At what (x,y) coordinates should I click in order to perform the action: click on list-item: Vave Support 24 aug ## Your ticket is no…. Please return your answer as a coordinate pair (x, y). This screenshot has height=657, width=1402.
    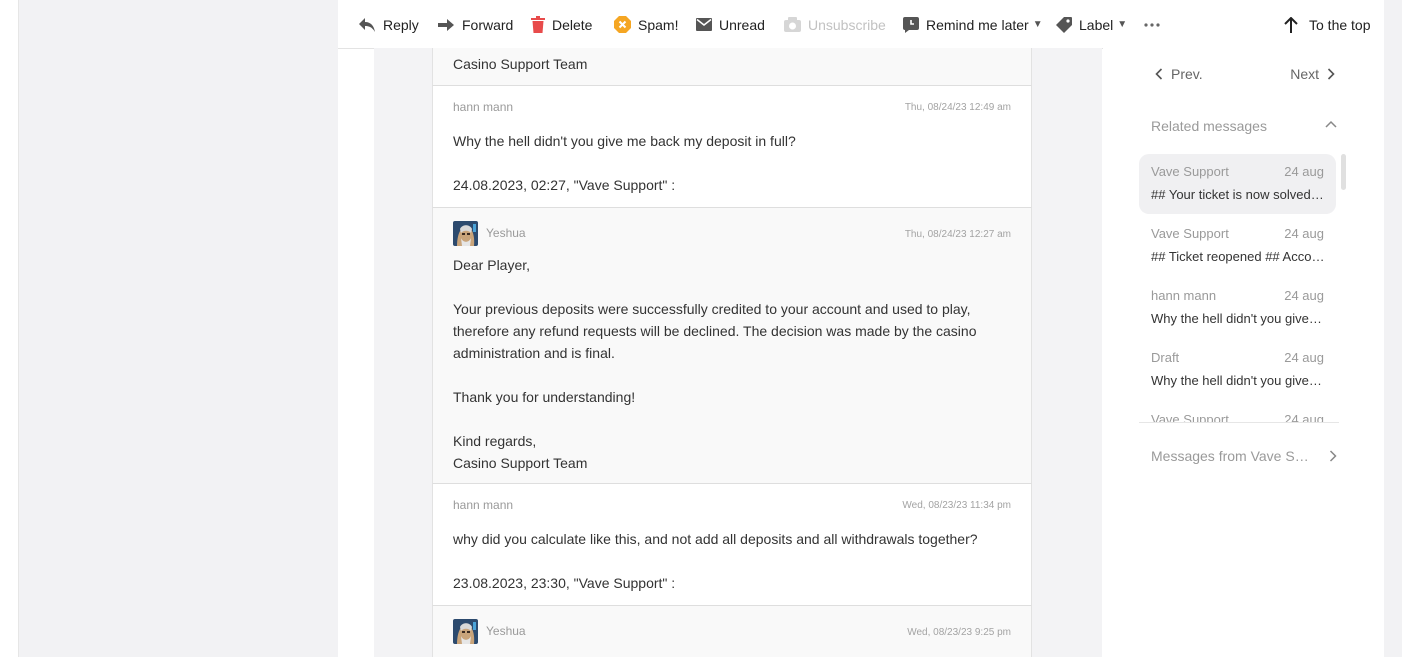
    Looking at the image, I should click on (1237, 184).